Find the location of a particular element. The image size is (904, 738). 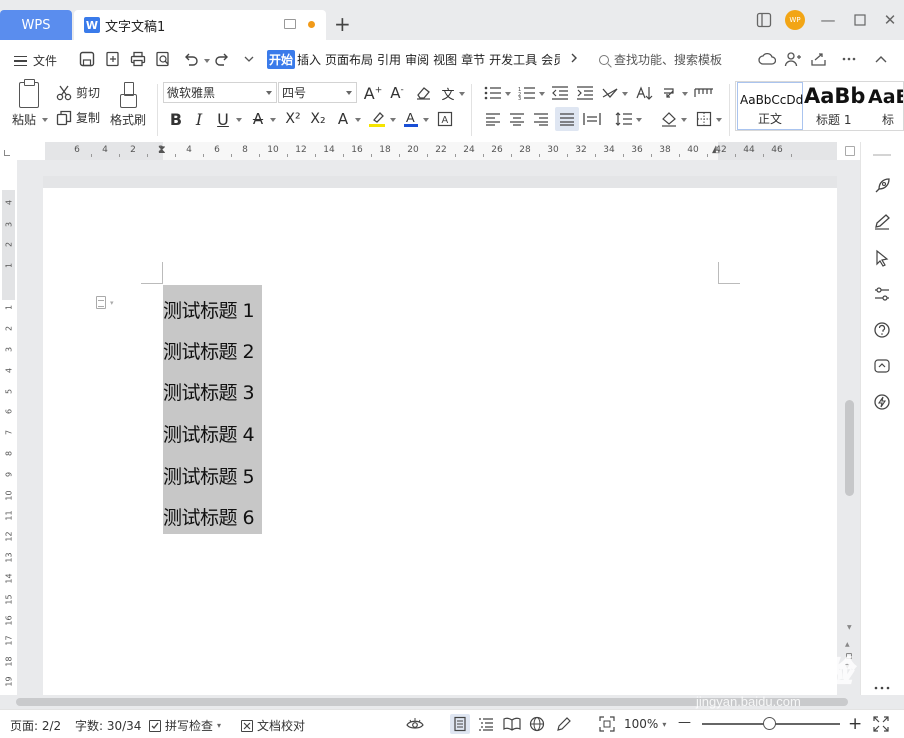

user-avatar: WP is located at coordinates (795, 20).